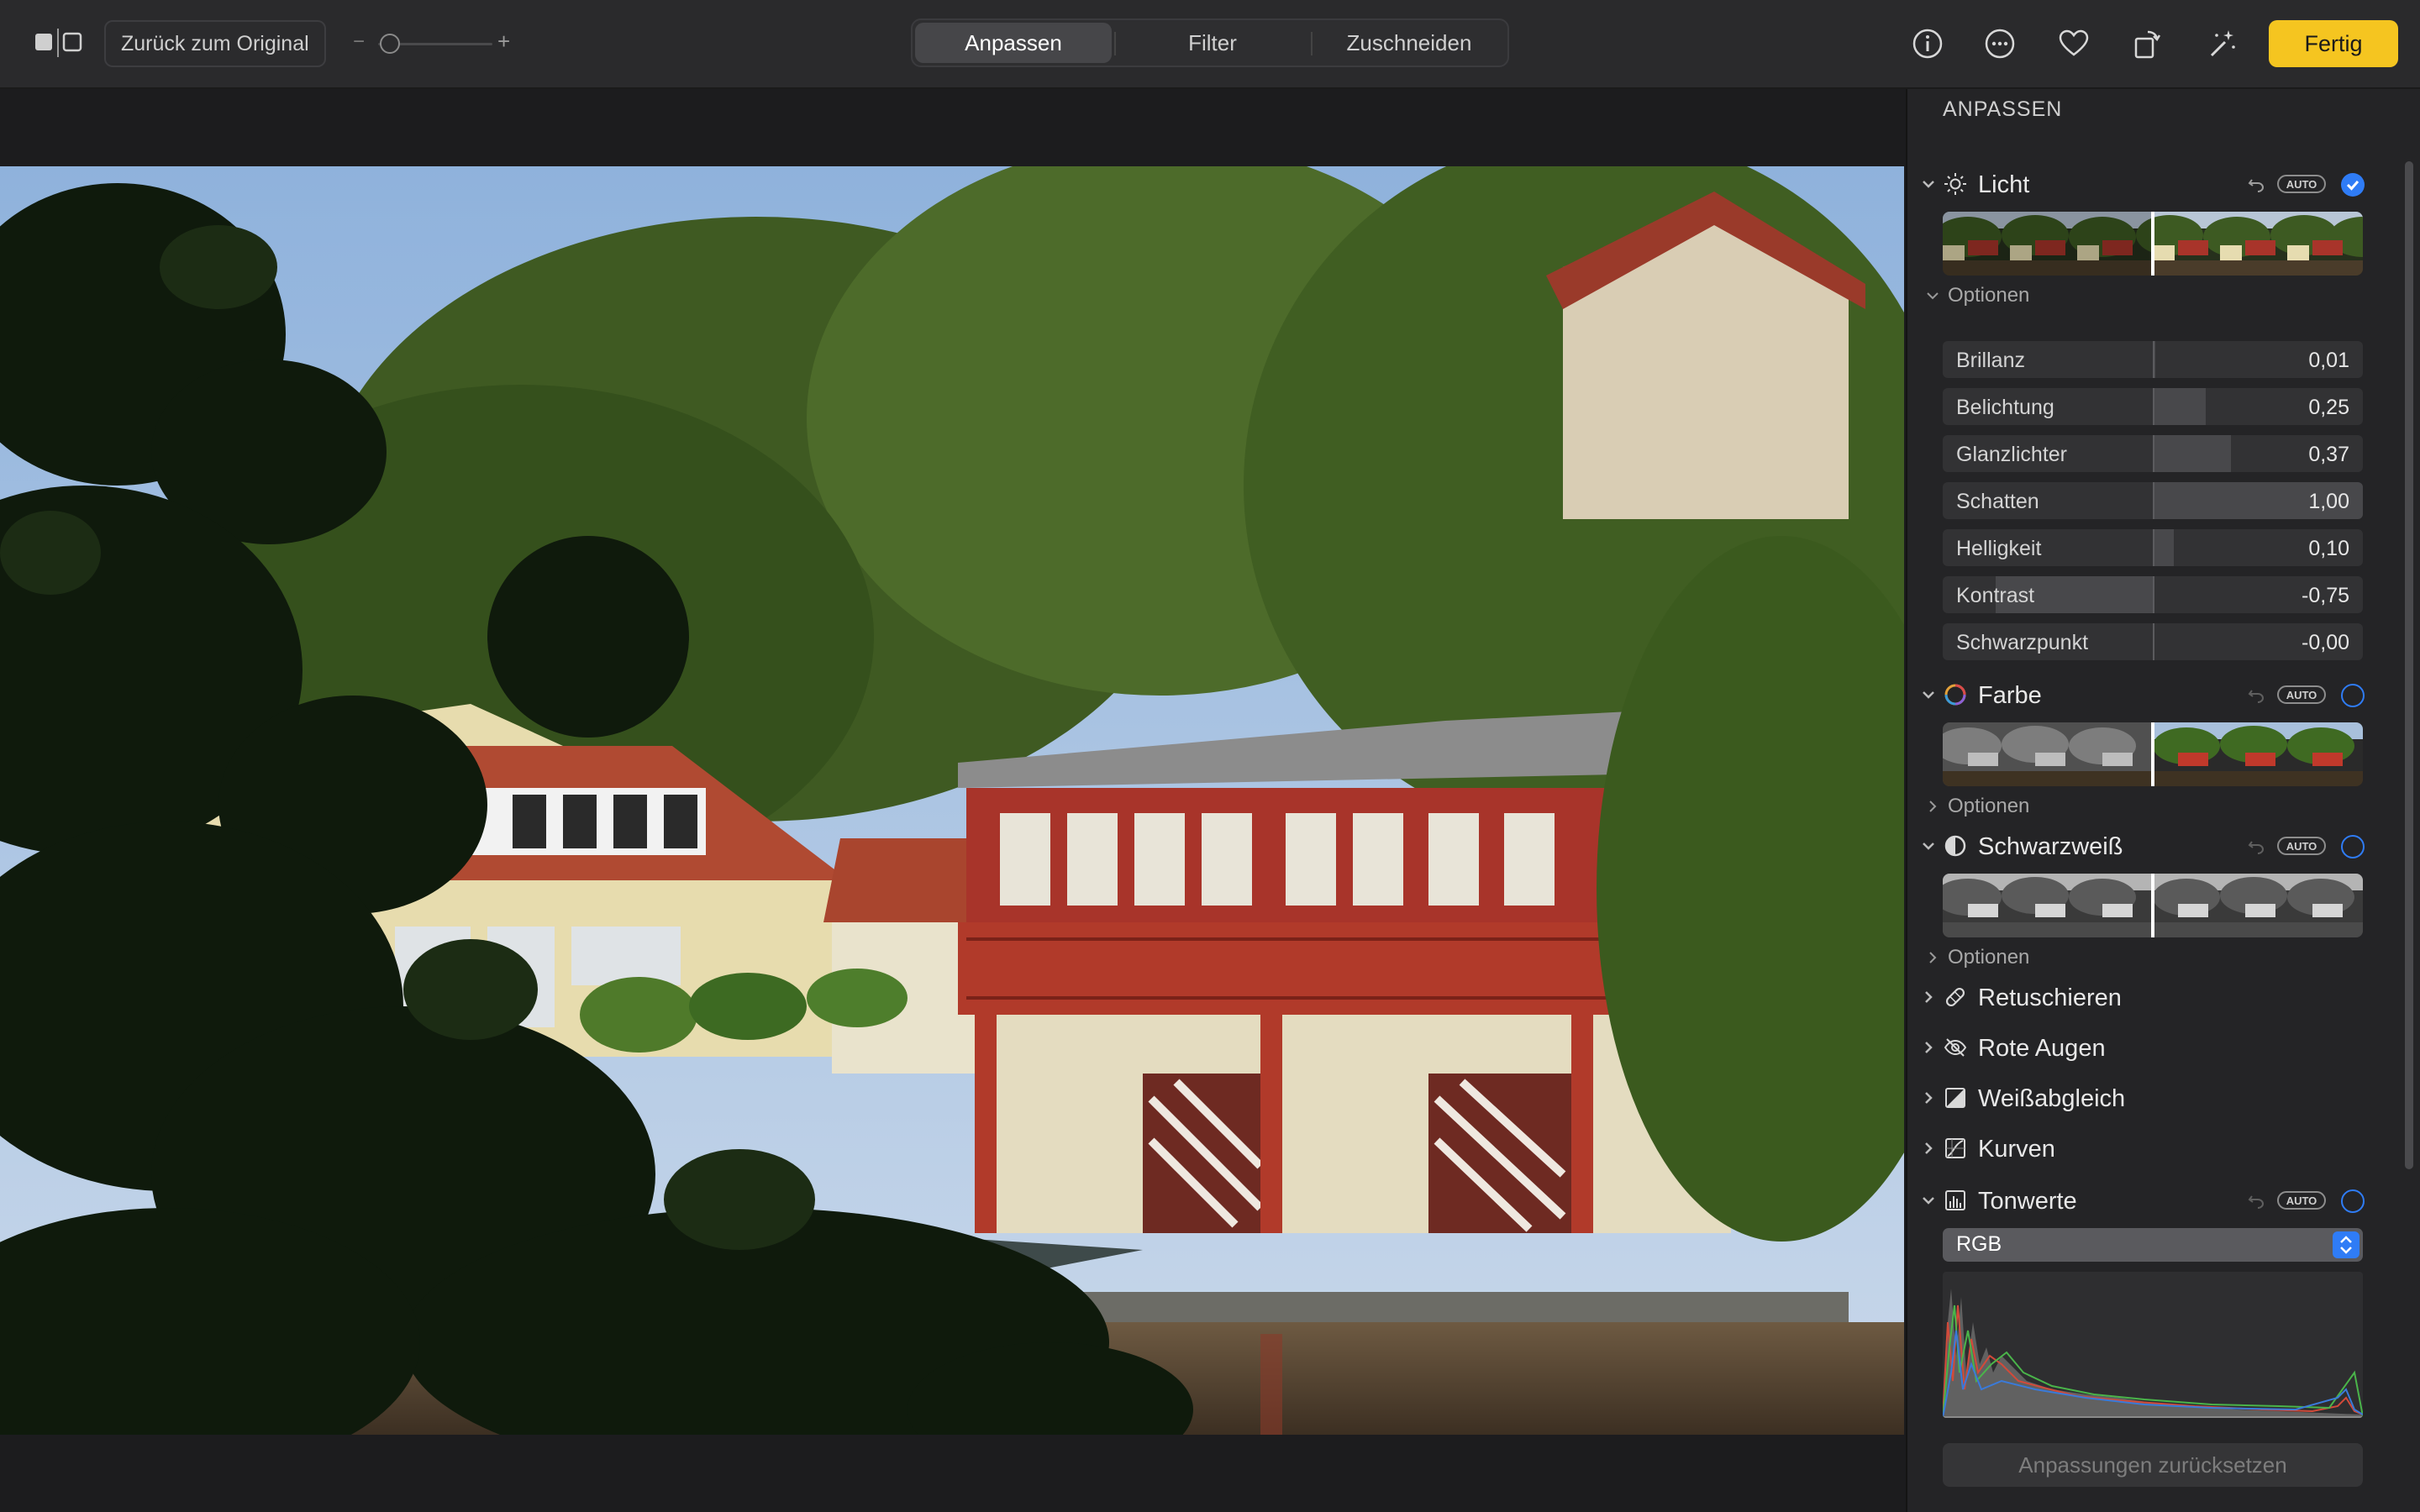 The height and width of the screenshot is (1512, 2420). Describe the element at coordinates (2326, 642) in the screenshot. I see `slider-value: -0,00` at that location.